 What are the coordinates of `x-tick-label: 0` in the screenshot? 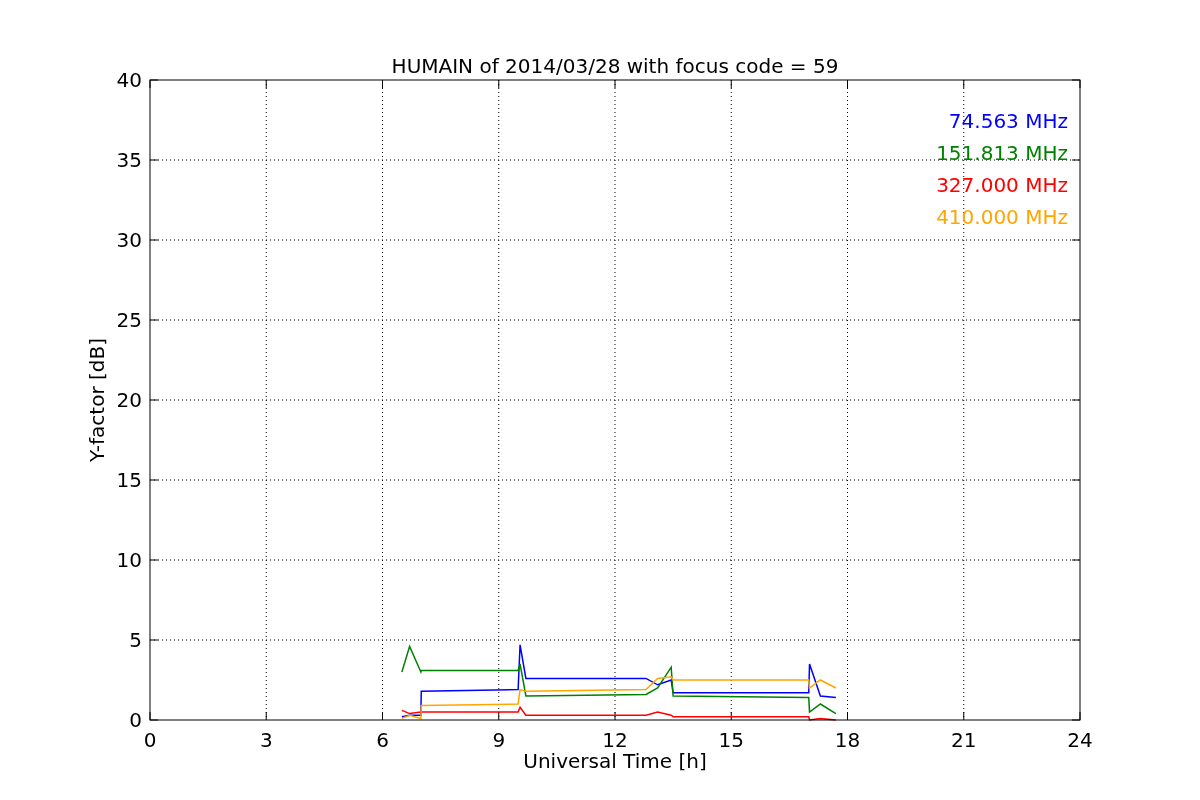 It's located at (150, 740).